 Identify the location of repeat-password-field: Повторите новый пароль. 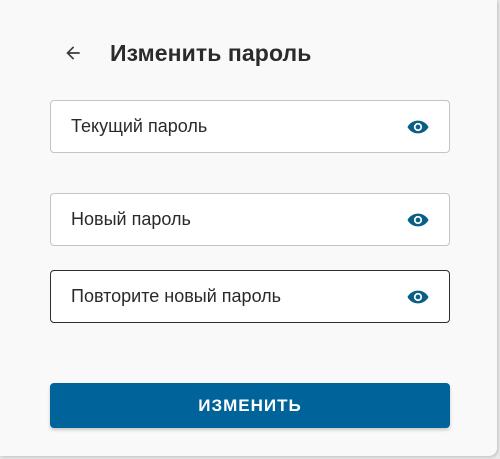
(250, 296).